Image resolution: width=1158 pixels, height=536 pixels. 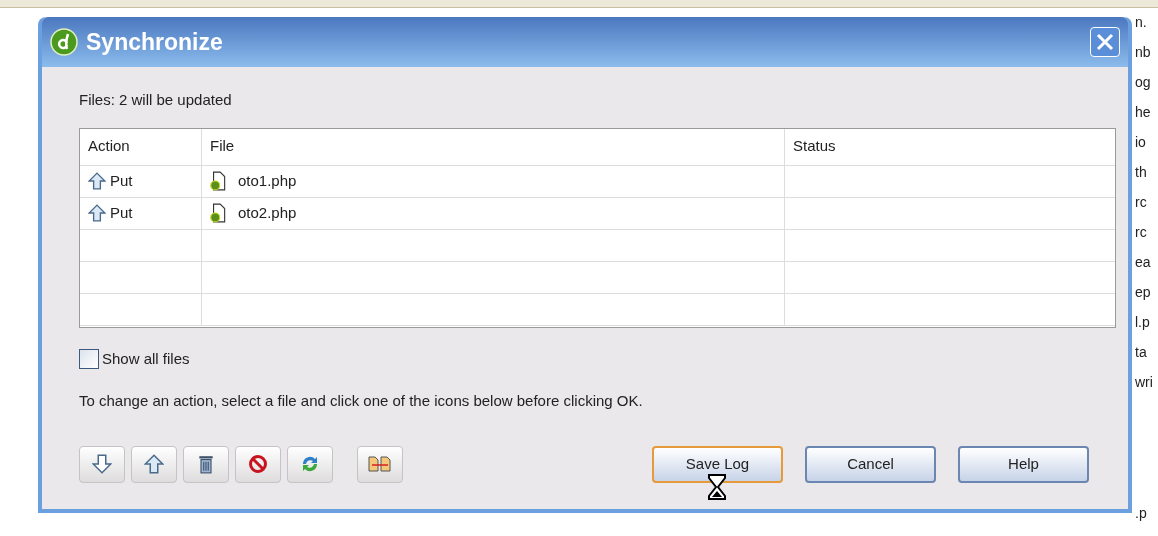 What do you see at coordinates (1141, 172) in the screenshot?
I see `background-text: th` at bounding box center [1141, 172].